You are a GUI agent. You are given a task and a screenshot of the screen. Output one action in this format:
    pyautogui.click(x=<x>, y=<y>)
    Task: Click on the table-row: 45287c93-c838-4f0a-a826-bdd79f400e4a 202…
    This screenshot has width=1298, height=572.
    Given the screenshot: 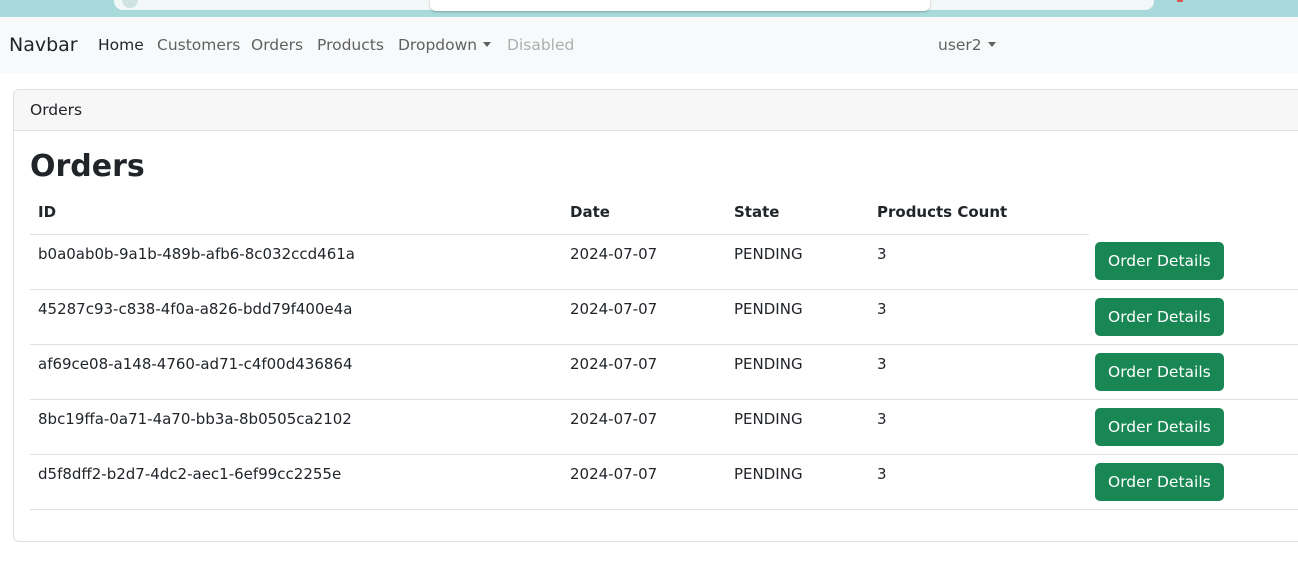 What is the action you would take?
    pyautogui.click(x=664, y=317)
    